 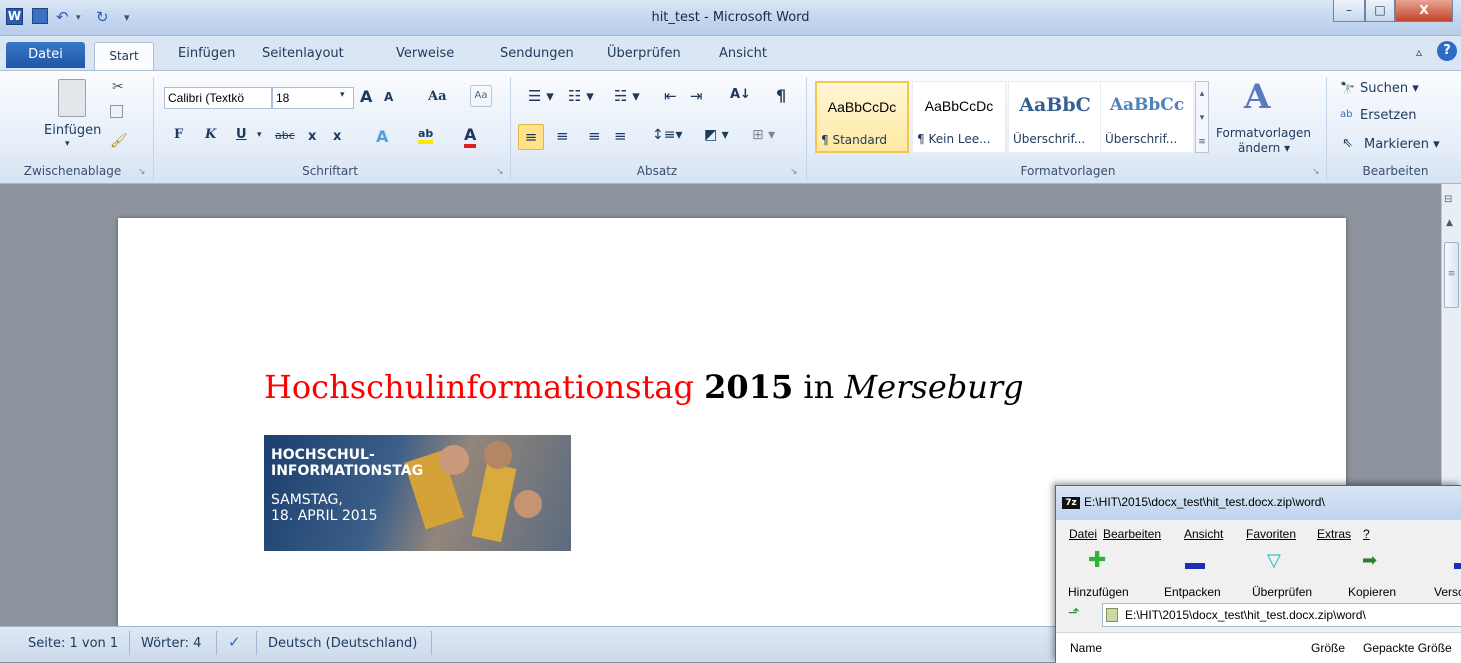 I want to click on show-formatting-button: ¶, so click(x=781, y=95).